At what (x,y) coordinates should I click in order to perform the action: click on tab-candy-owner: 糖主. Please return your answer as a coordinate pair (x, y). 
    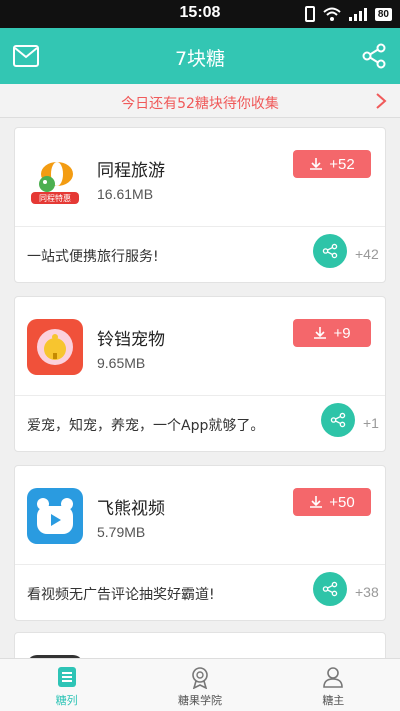
    Looking at the image, I should click on (333, 685).